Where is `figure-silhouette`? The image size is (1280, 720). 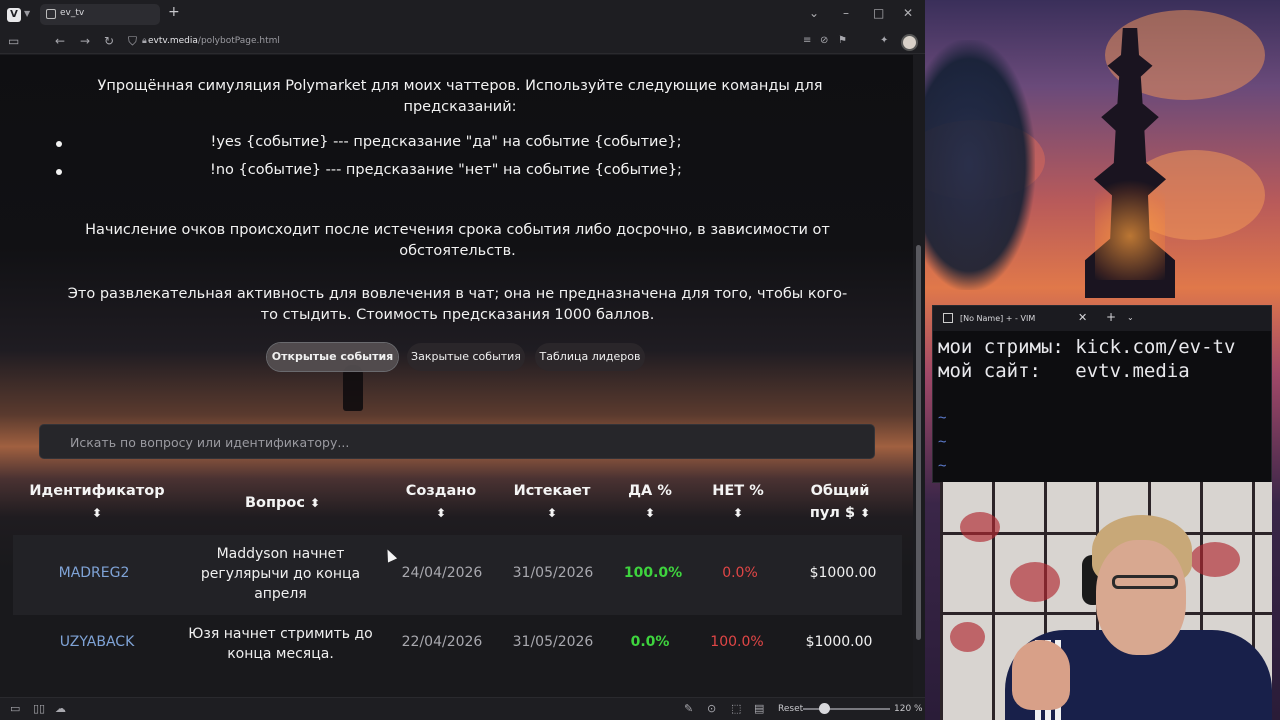
figure-silhouette is located at coordinates (353, 388).